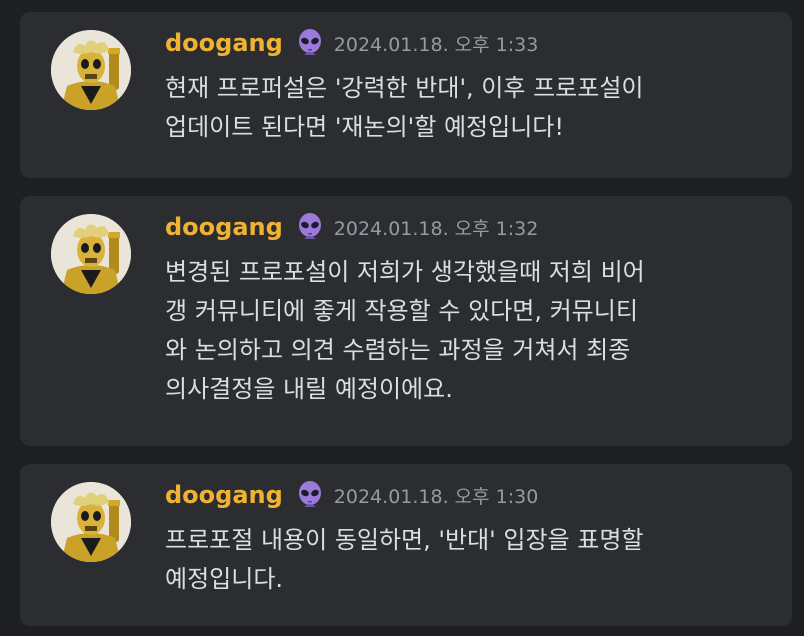 The height and width of the screenshot is (636, 804). Describe the element at coordinates (404, 88) in the screenshot. I see `message-line: 현재 프로퍼설은 '강력한 반대', 이후 프로포설이` at that location.